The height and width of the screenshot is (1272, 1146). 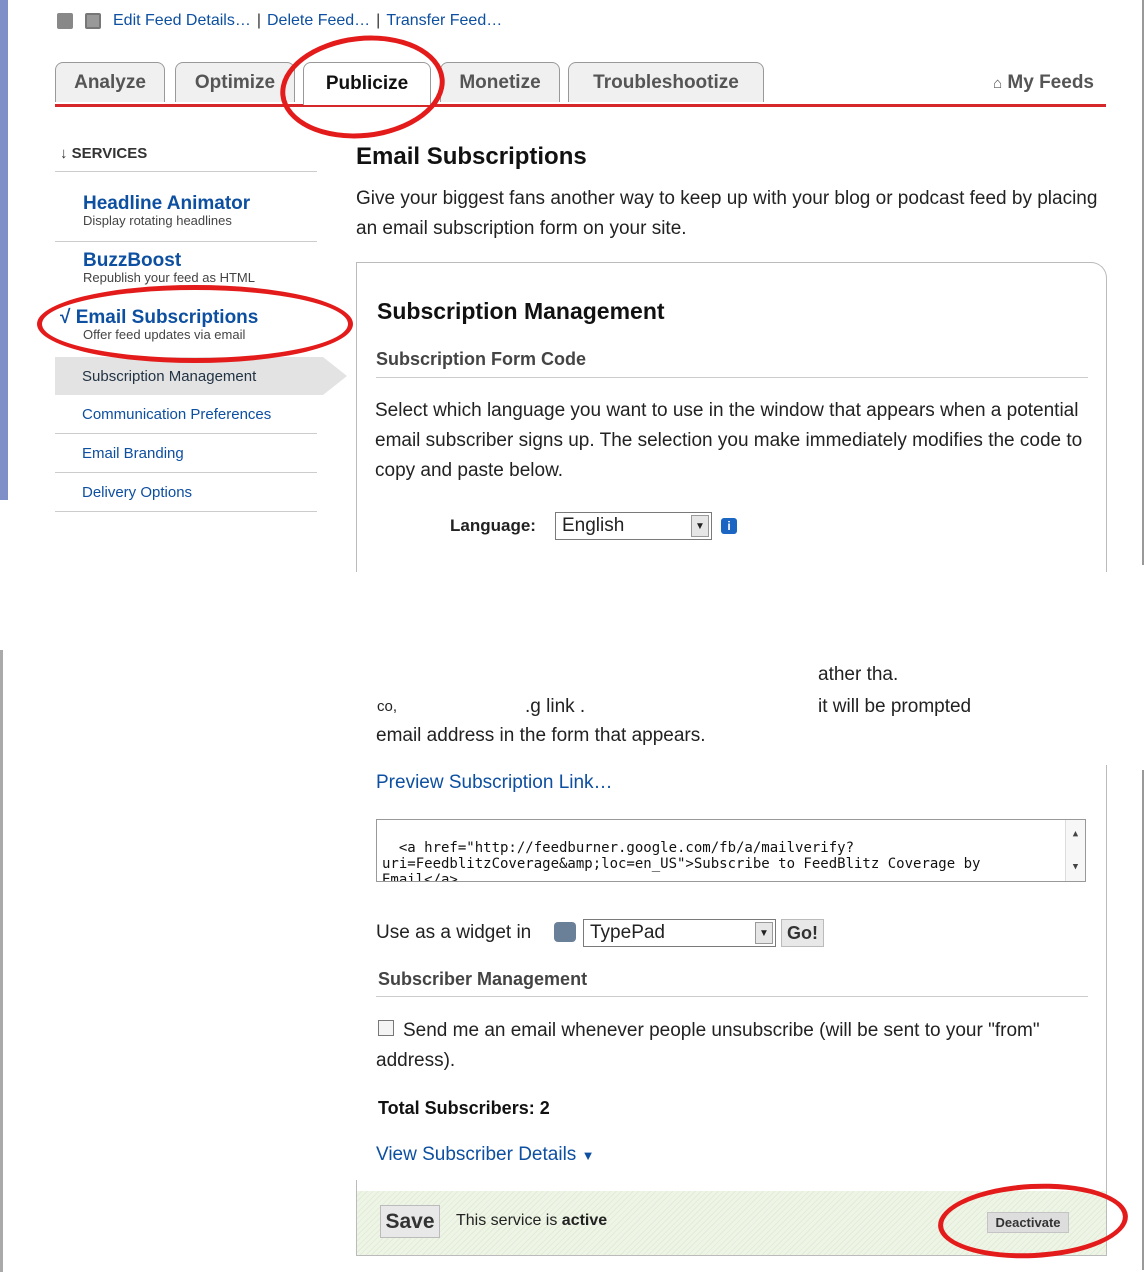 I want to click on caret-down-icon: ▼, so click(x=588, y=1155).